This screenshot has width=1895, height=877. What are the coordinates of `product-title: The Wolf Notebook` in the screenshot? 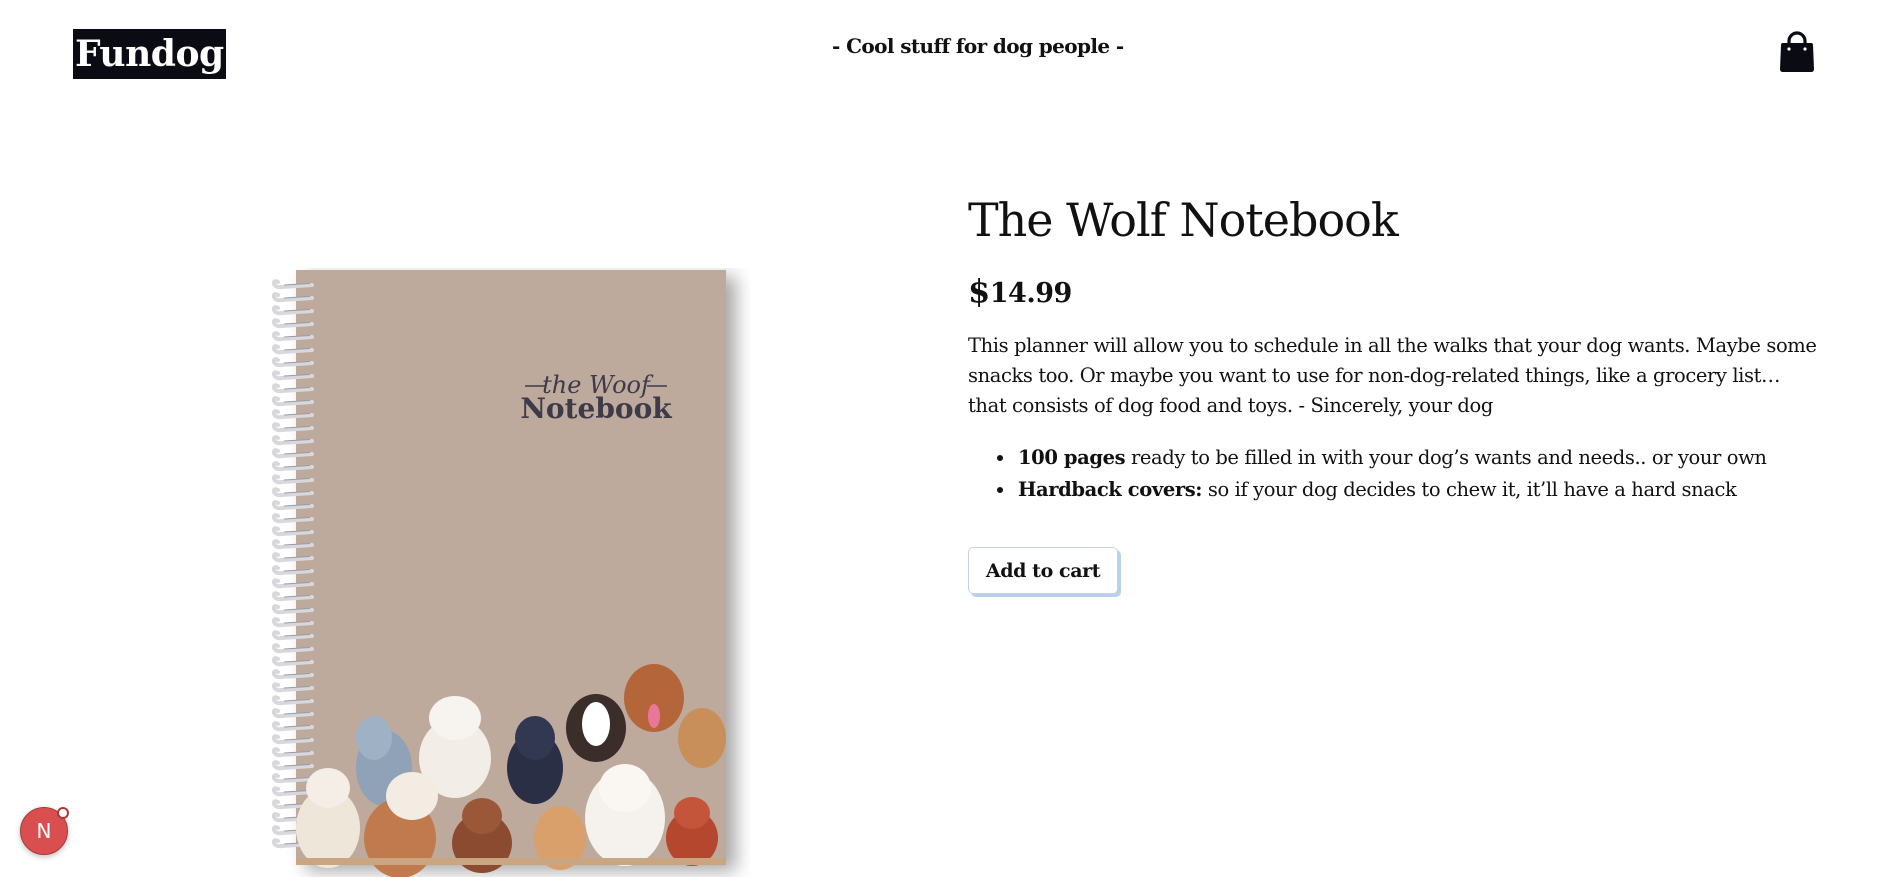 It's located at (1183, 220).